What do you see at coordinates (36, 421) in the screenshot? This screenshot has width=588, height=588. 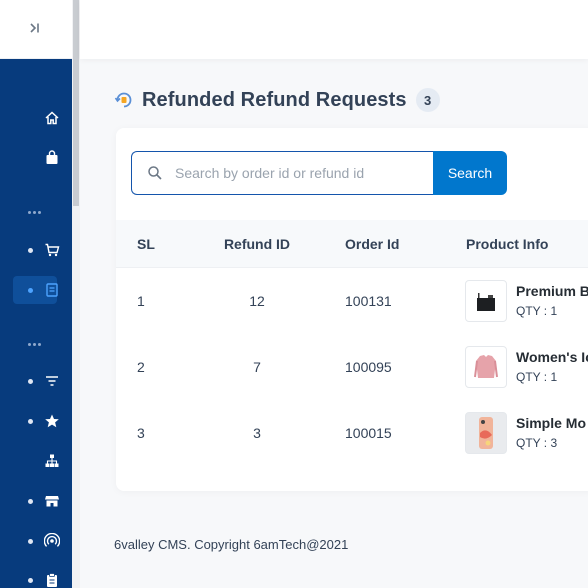 I see `sidebar-item-reviews` at bounding box center [36, 421].